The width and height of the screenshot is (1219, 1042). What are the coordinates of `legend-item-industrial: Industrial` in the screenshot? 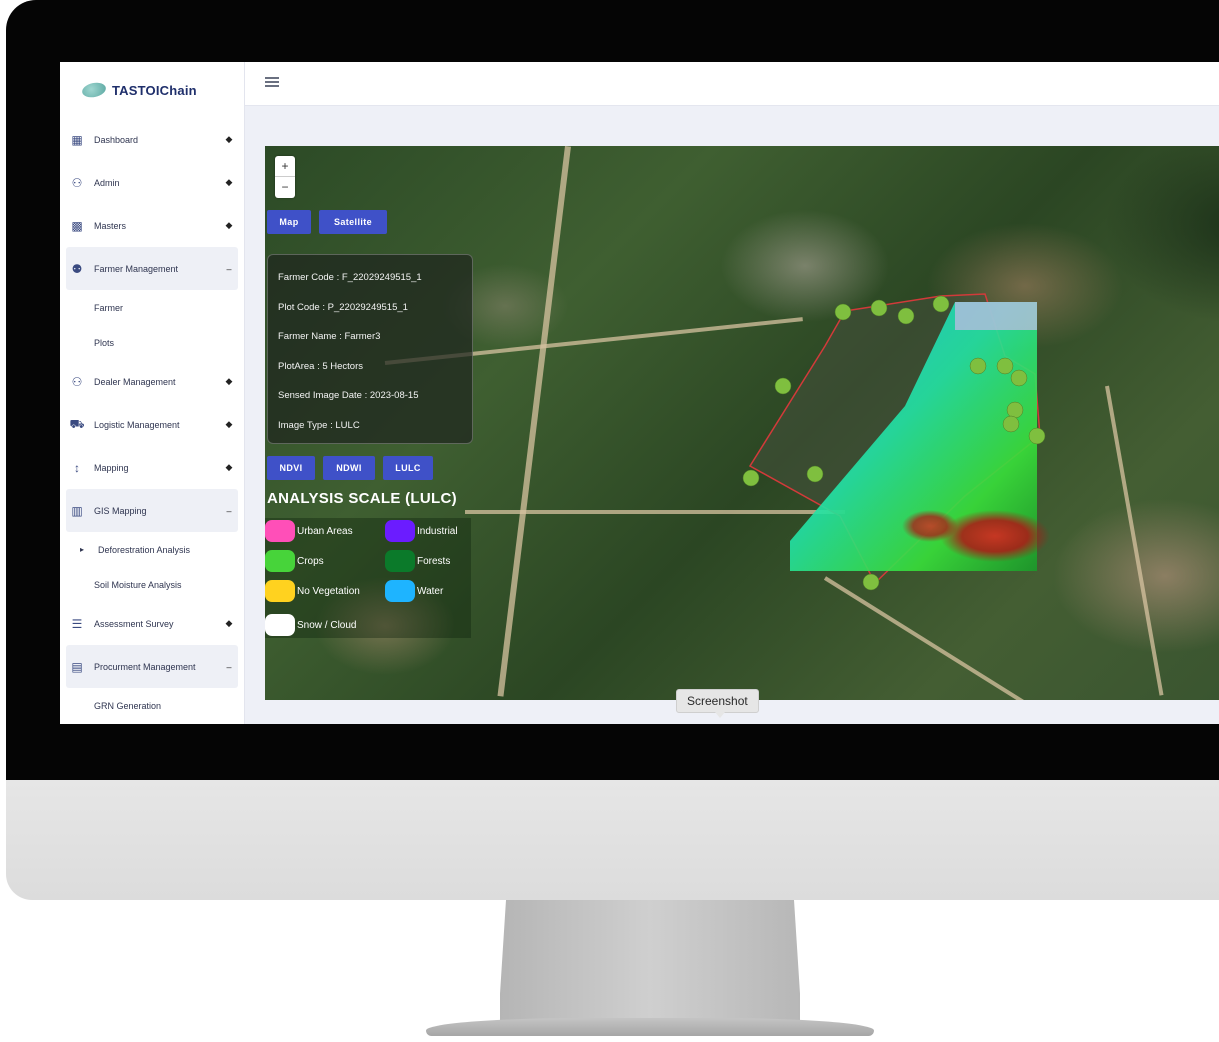 It's located at (421, 531).